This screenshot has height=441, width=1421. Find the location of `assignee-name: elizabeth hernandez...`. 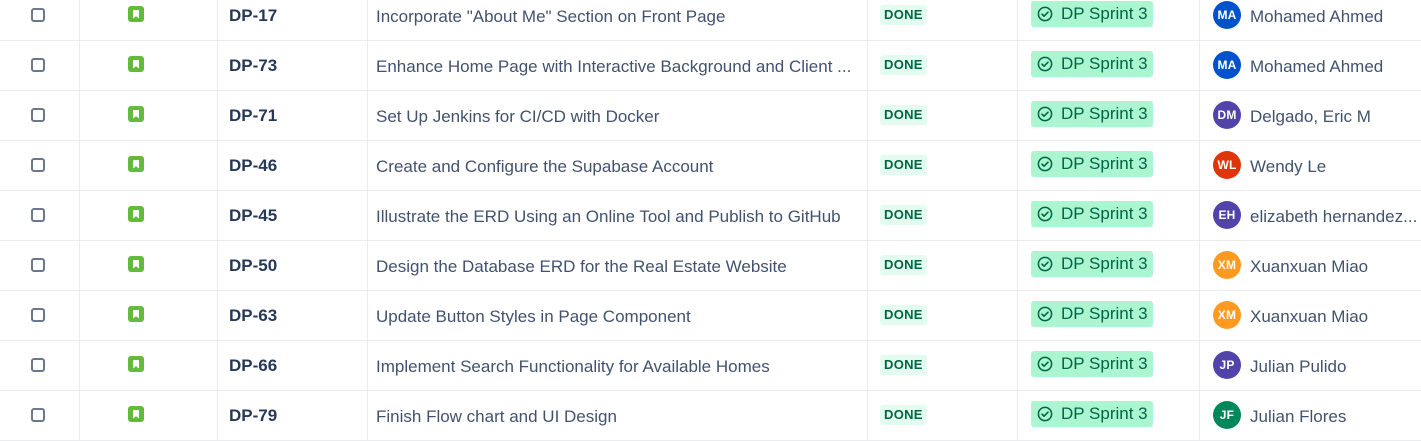

assignee-name: elizabeth hernandez... is located at coordinates (1335, 217).